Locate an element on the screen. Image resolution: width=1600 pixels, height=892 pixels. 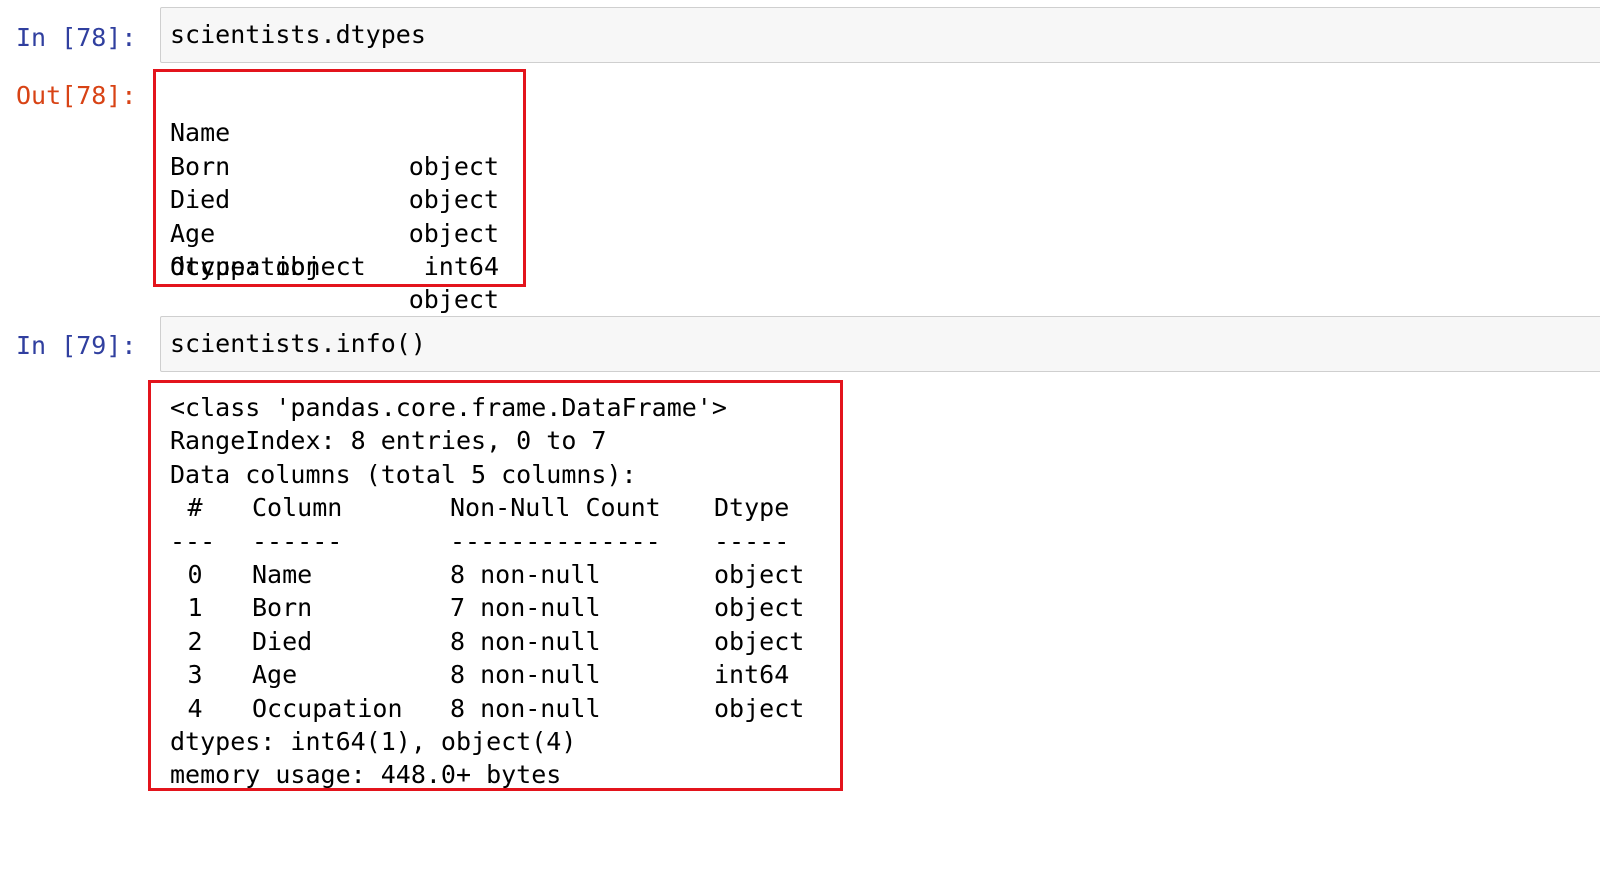
code-cell-79: scientists.info() is located at coordinates (880, 344).